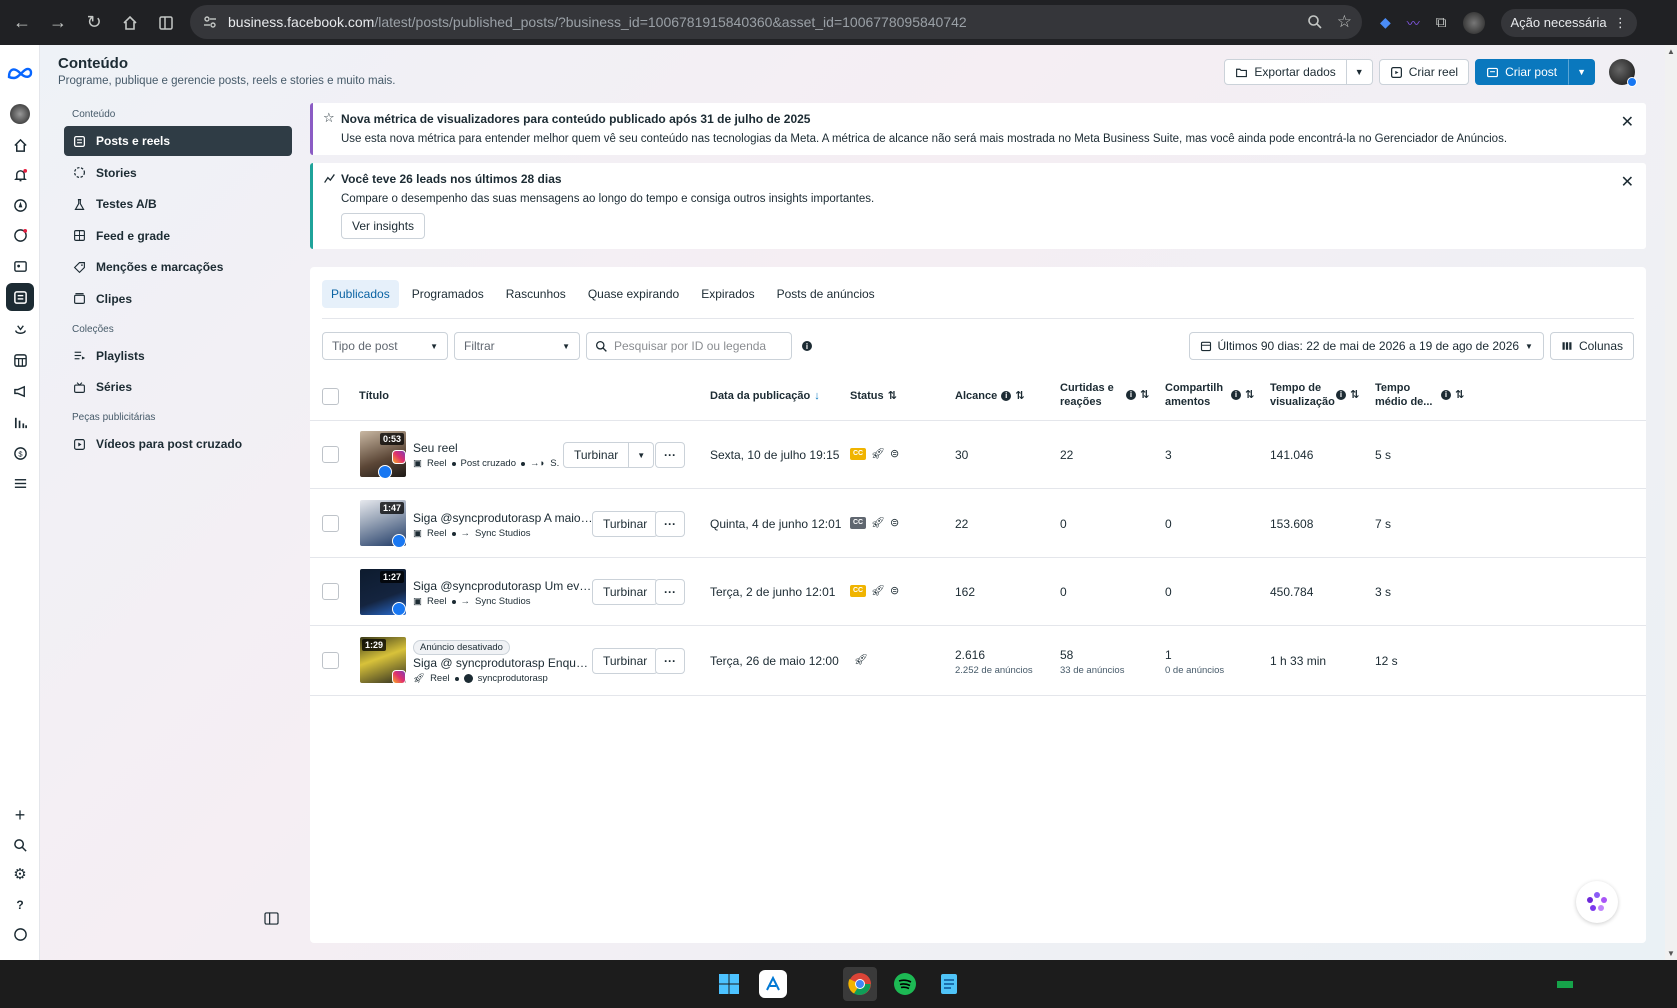 Image resolution: width=1677 pixels, height=1008 pixels. I want to click on feedback-chat-icon, so click(20, 934).